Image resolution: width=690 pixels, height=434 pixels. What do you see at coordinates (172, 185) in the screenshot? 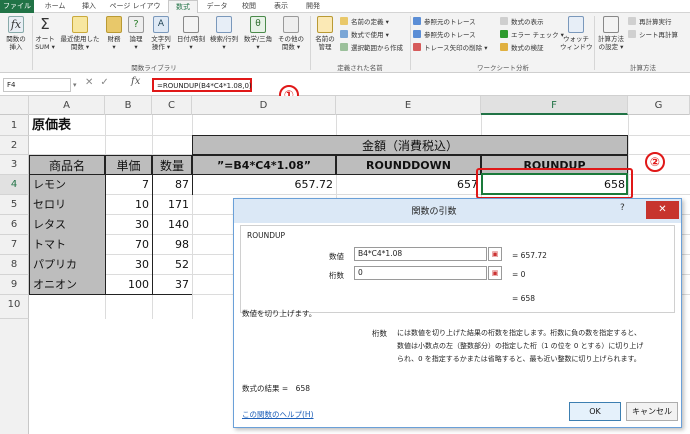
I see `item-qty: 87` at bounding box center [172, 185].